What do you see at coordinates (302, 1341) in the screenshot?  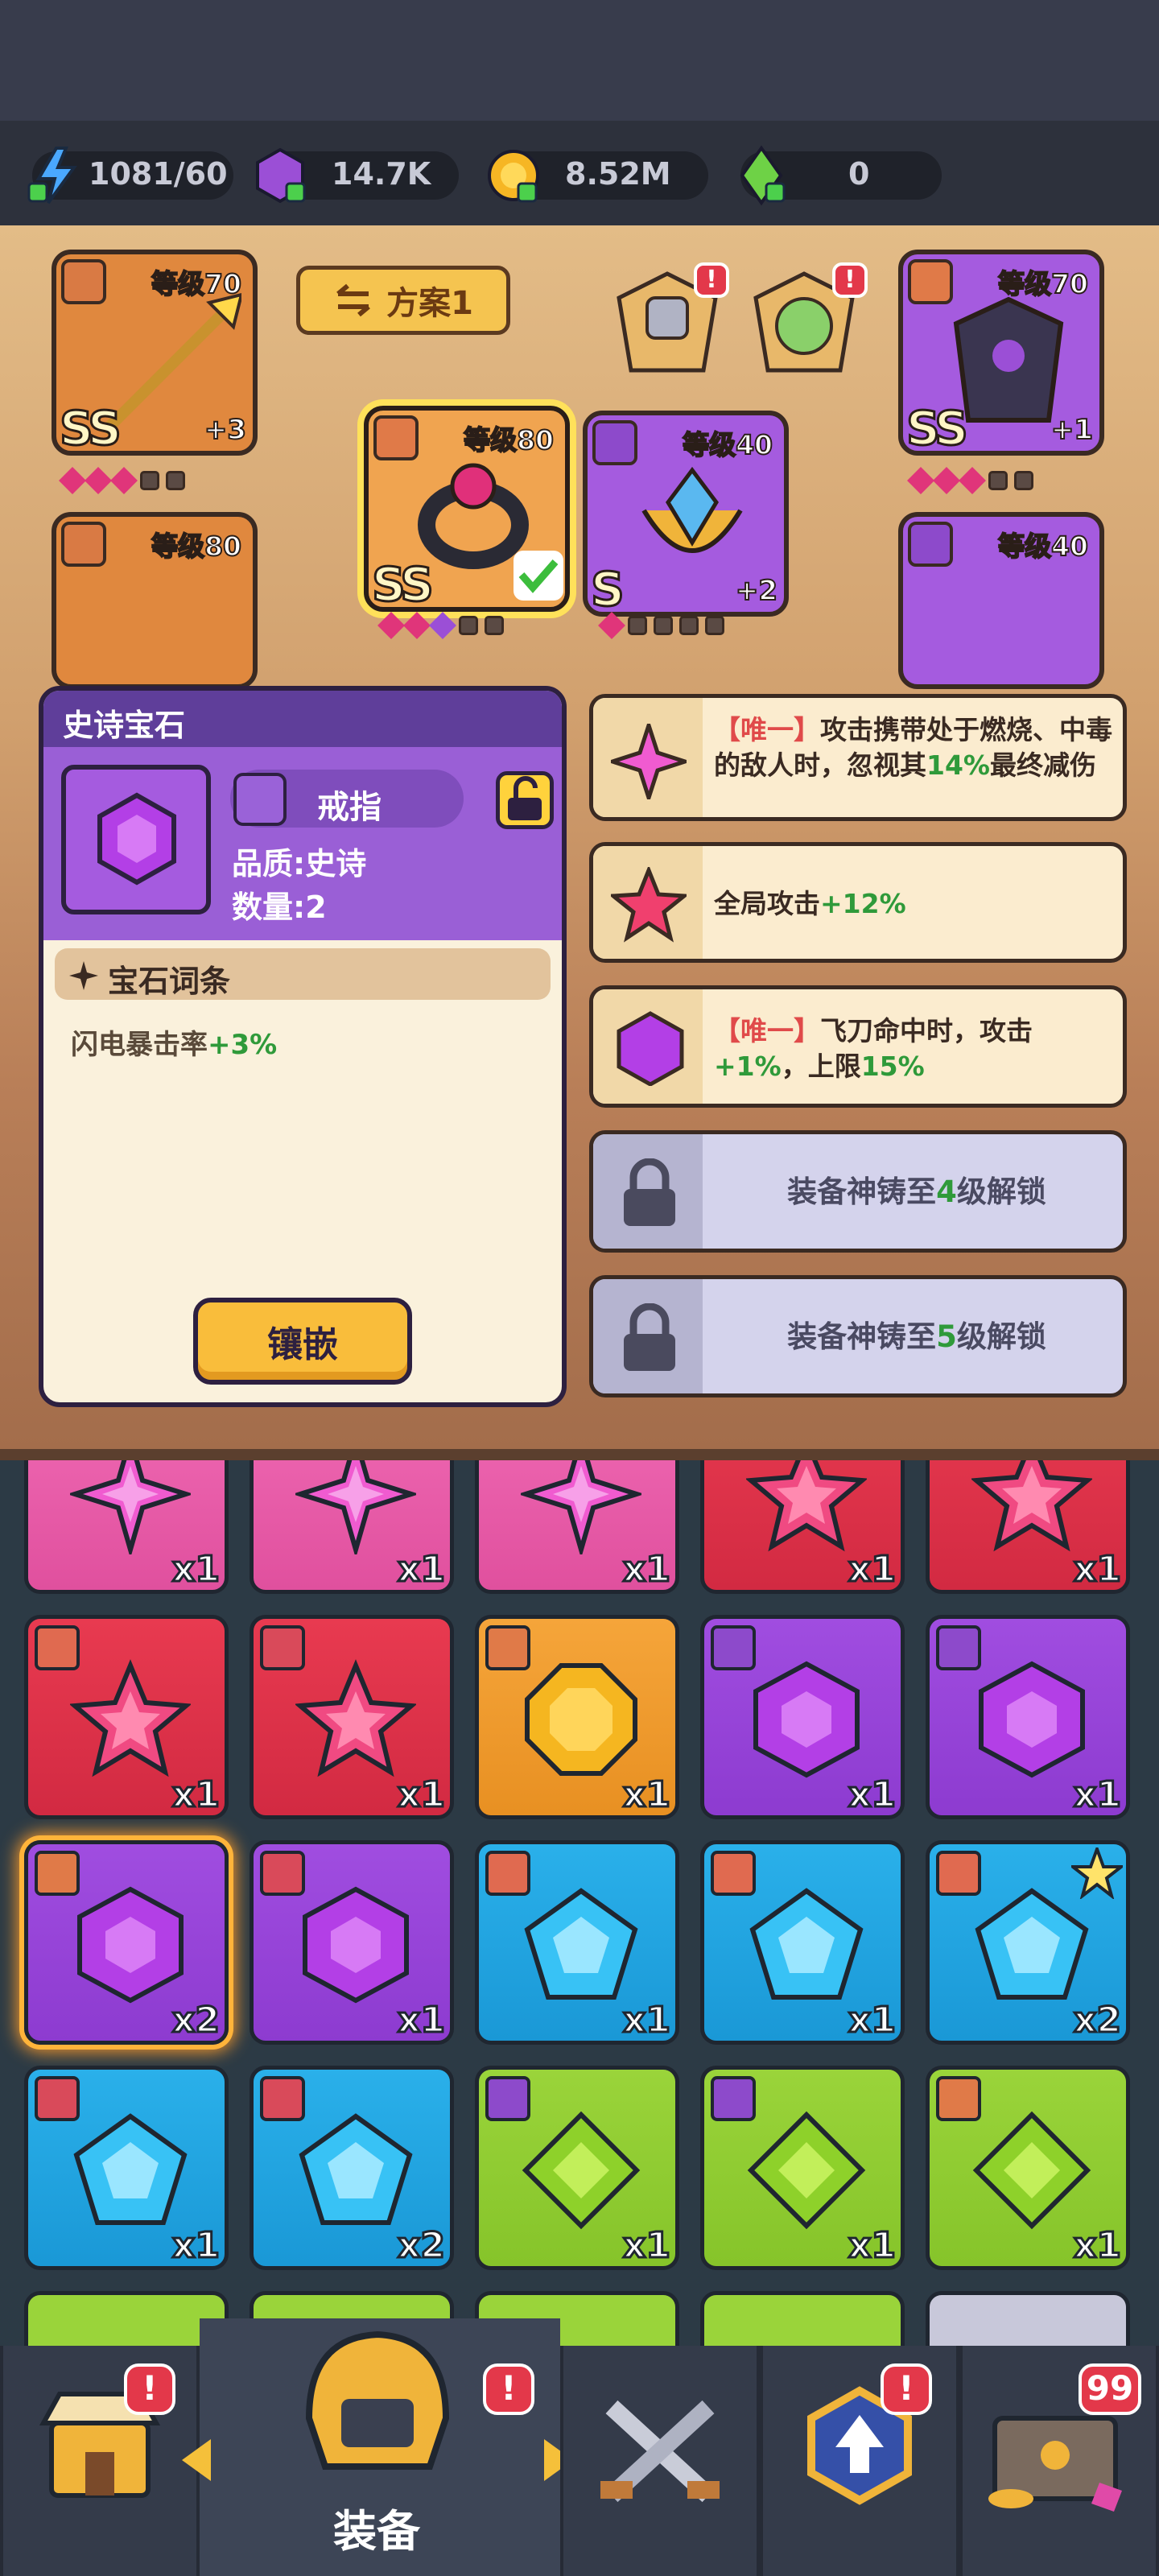 I see `embed-button: 镶嵌` at bounding box center [302, 1341].